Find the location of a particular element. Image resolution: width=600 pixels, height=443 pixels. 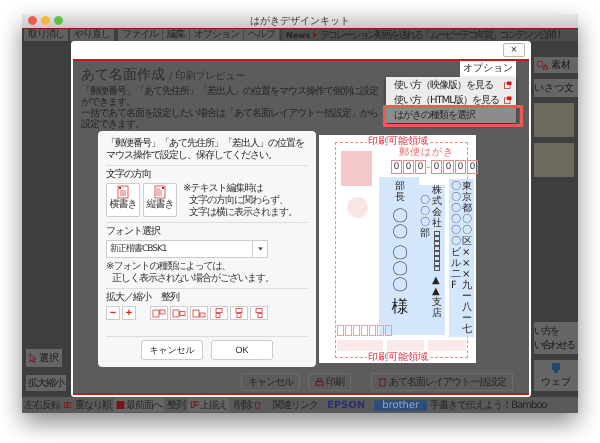

arrow-icon is located at coordinates (315, 35).